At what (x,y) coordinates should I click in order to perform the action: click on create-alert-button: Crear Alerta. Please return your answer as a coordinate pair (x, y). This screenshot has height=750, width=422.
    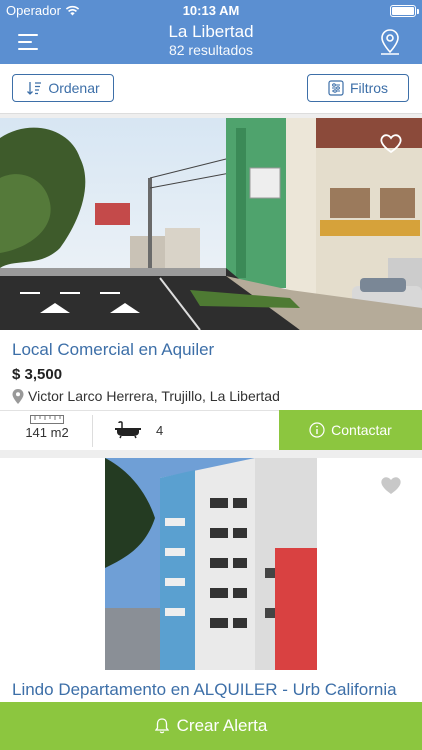
    Looking at the image, I should click on (211, 726).